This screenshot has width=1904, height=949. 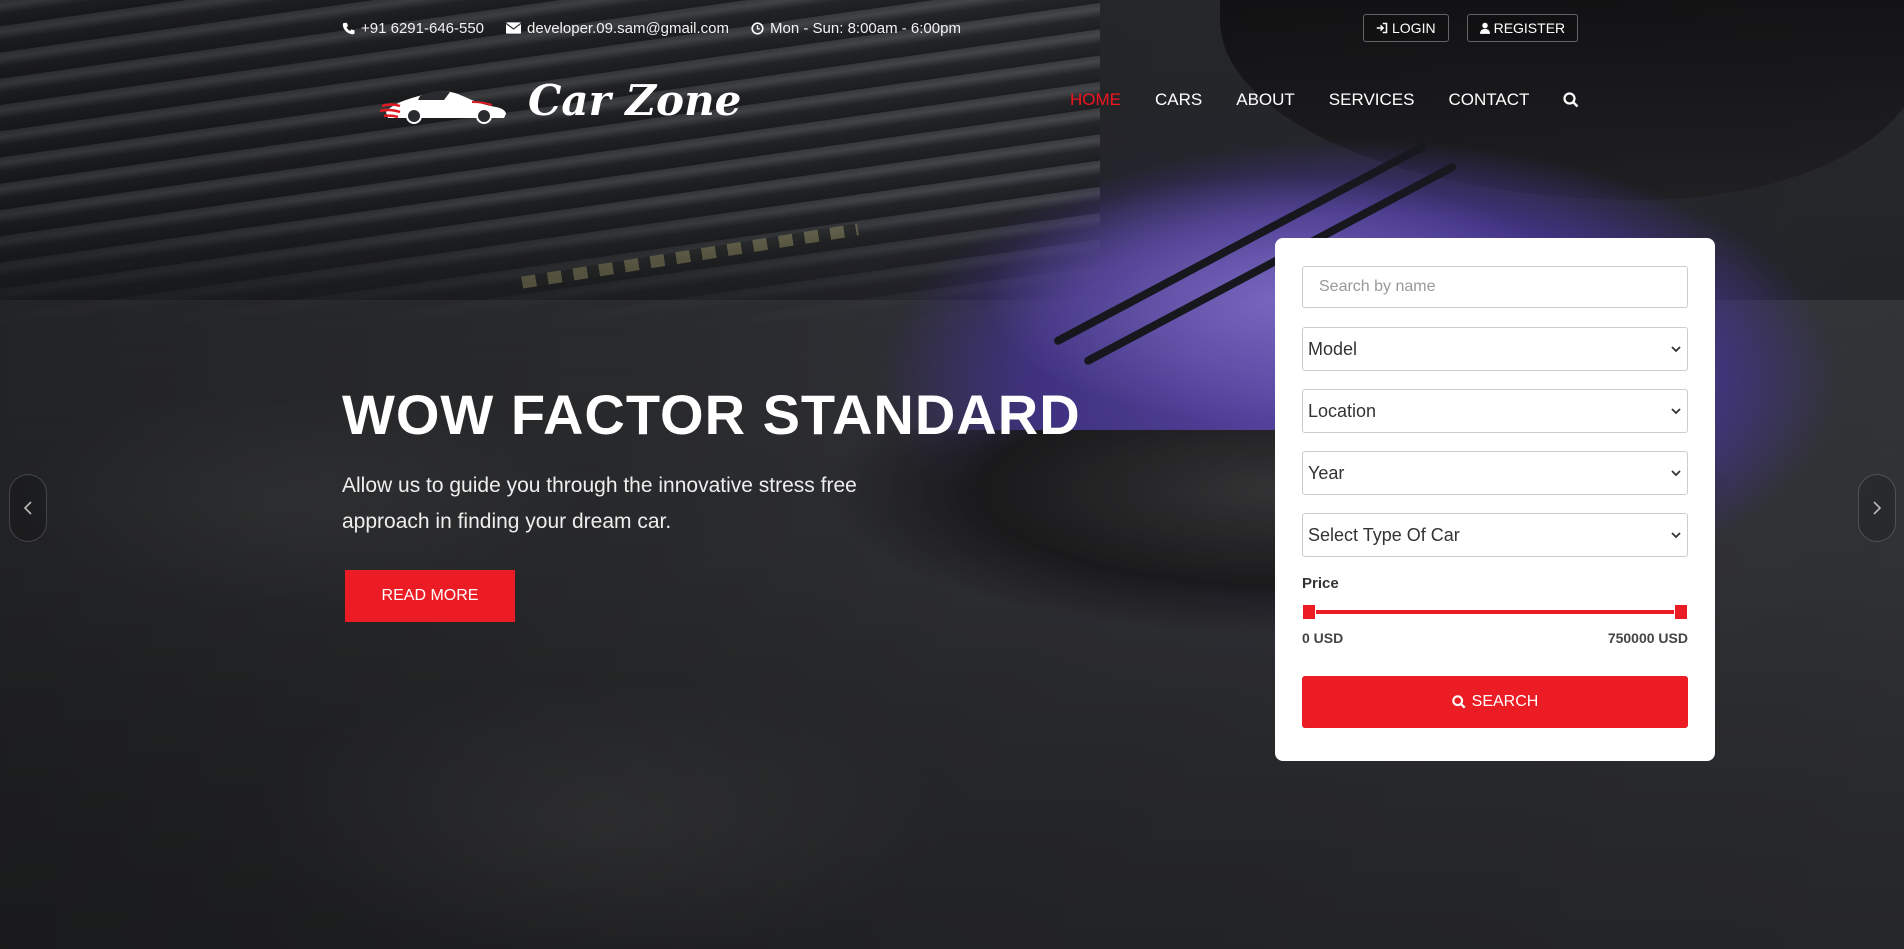 What do you see at coordinates (1324, 100) in the screenshot?
I see `main-nav: HOME CARS ABOUT SERVICES CONTACT` at bounding box center [1324, 100].